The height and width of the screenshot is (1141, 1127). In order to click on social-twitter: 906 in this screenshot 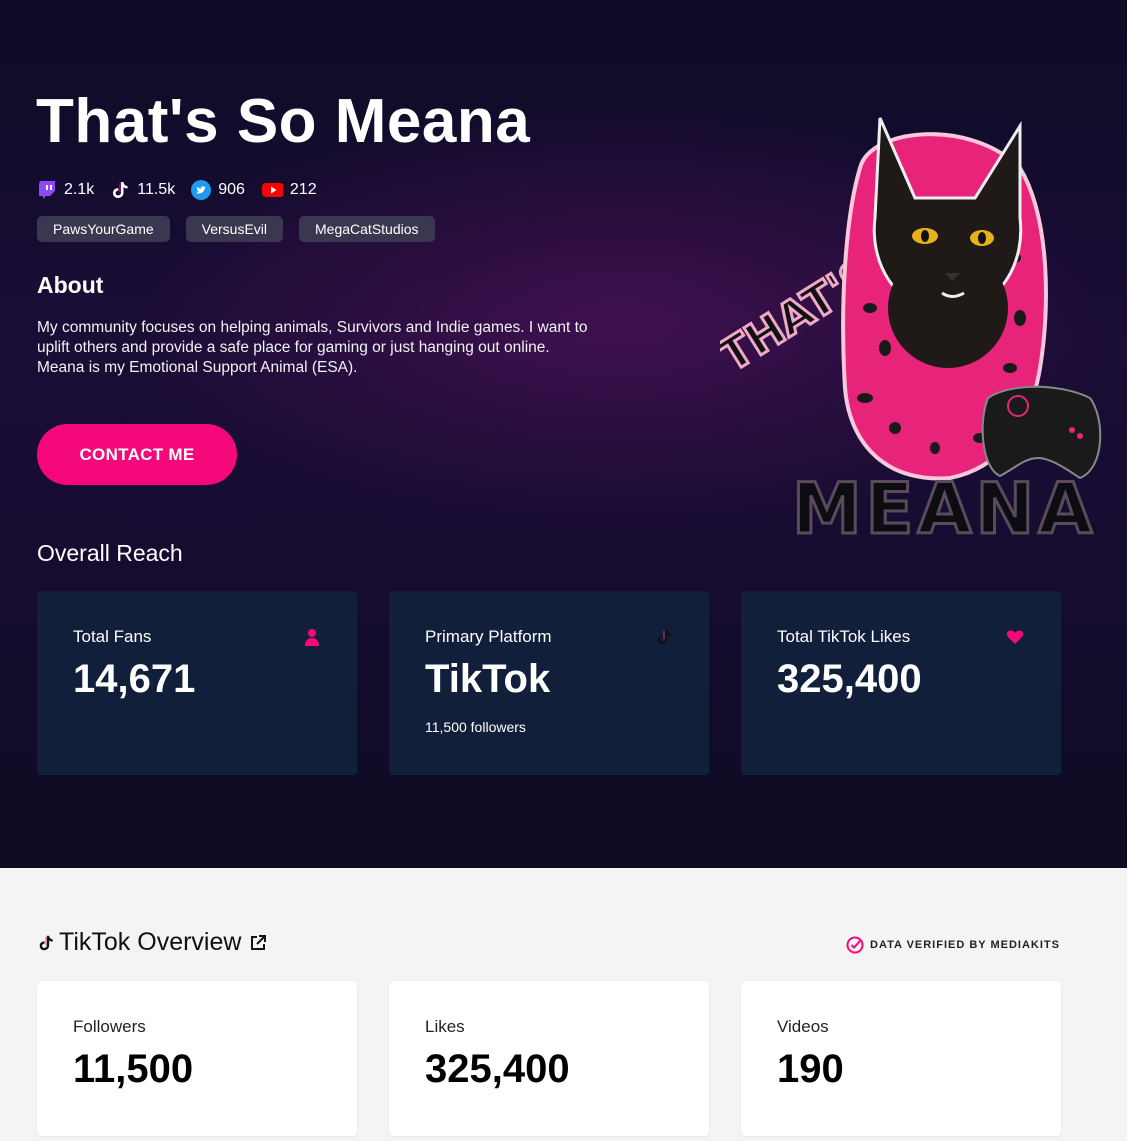, I will do `click(218, 190)`.